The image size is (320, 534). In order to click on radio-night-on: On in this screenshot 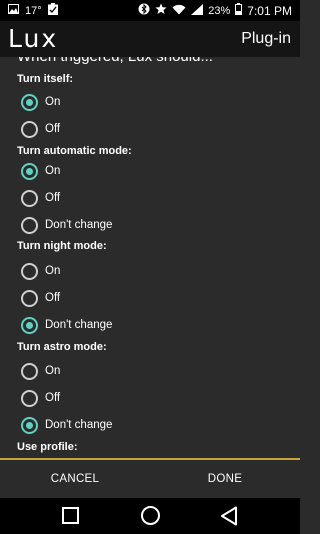, I will do `click(40, 271)`.